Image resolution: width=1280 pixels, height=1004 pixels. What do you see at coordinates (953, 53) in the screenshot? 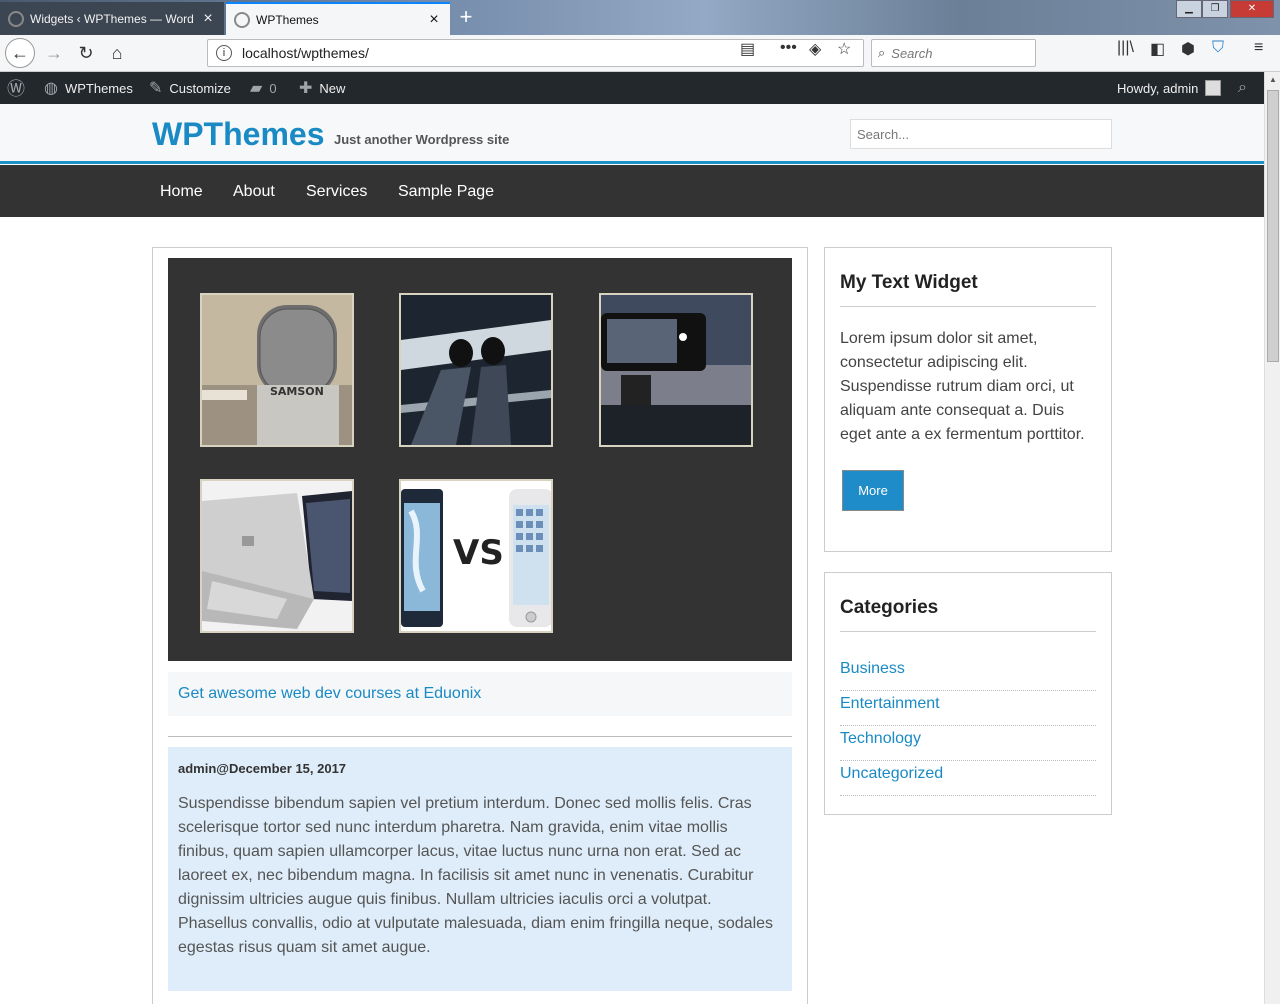
I see `browser-search-input: ⌕ Search` at bounding box center [953, 53].